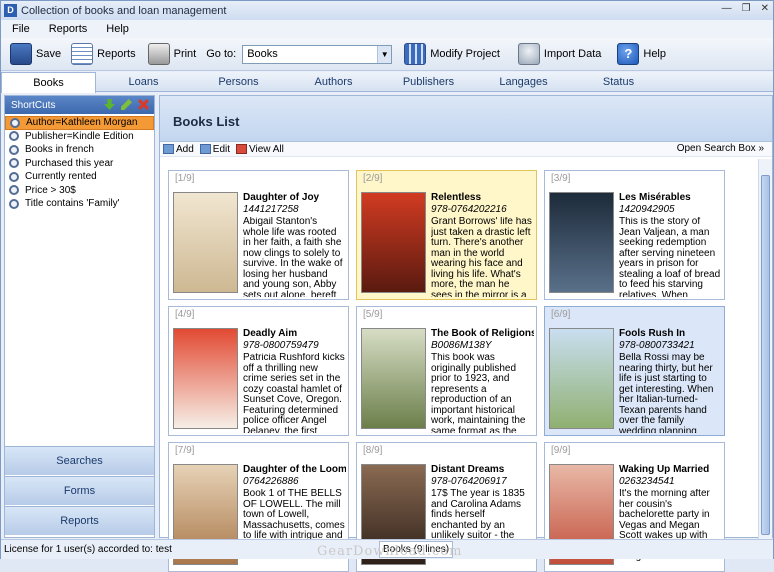  Describe the element at coordinates (185, 178) in the screenshot. I see `card-number: [1/9]` at that location.